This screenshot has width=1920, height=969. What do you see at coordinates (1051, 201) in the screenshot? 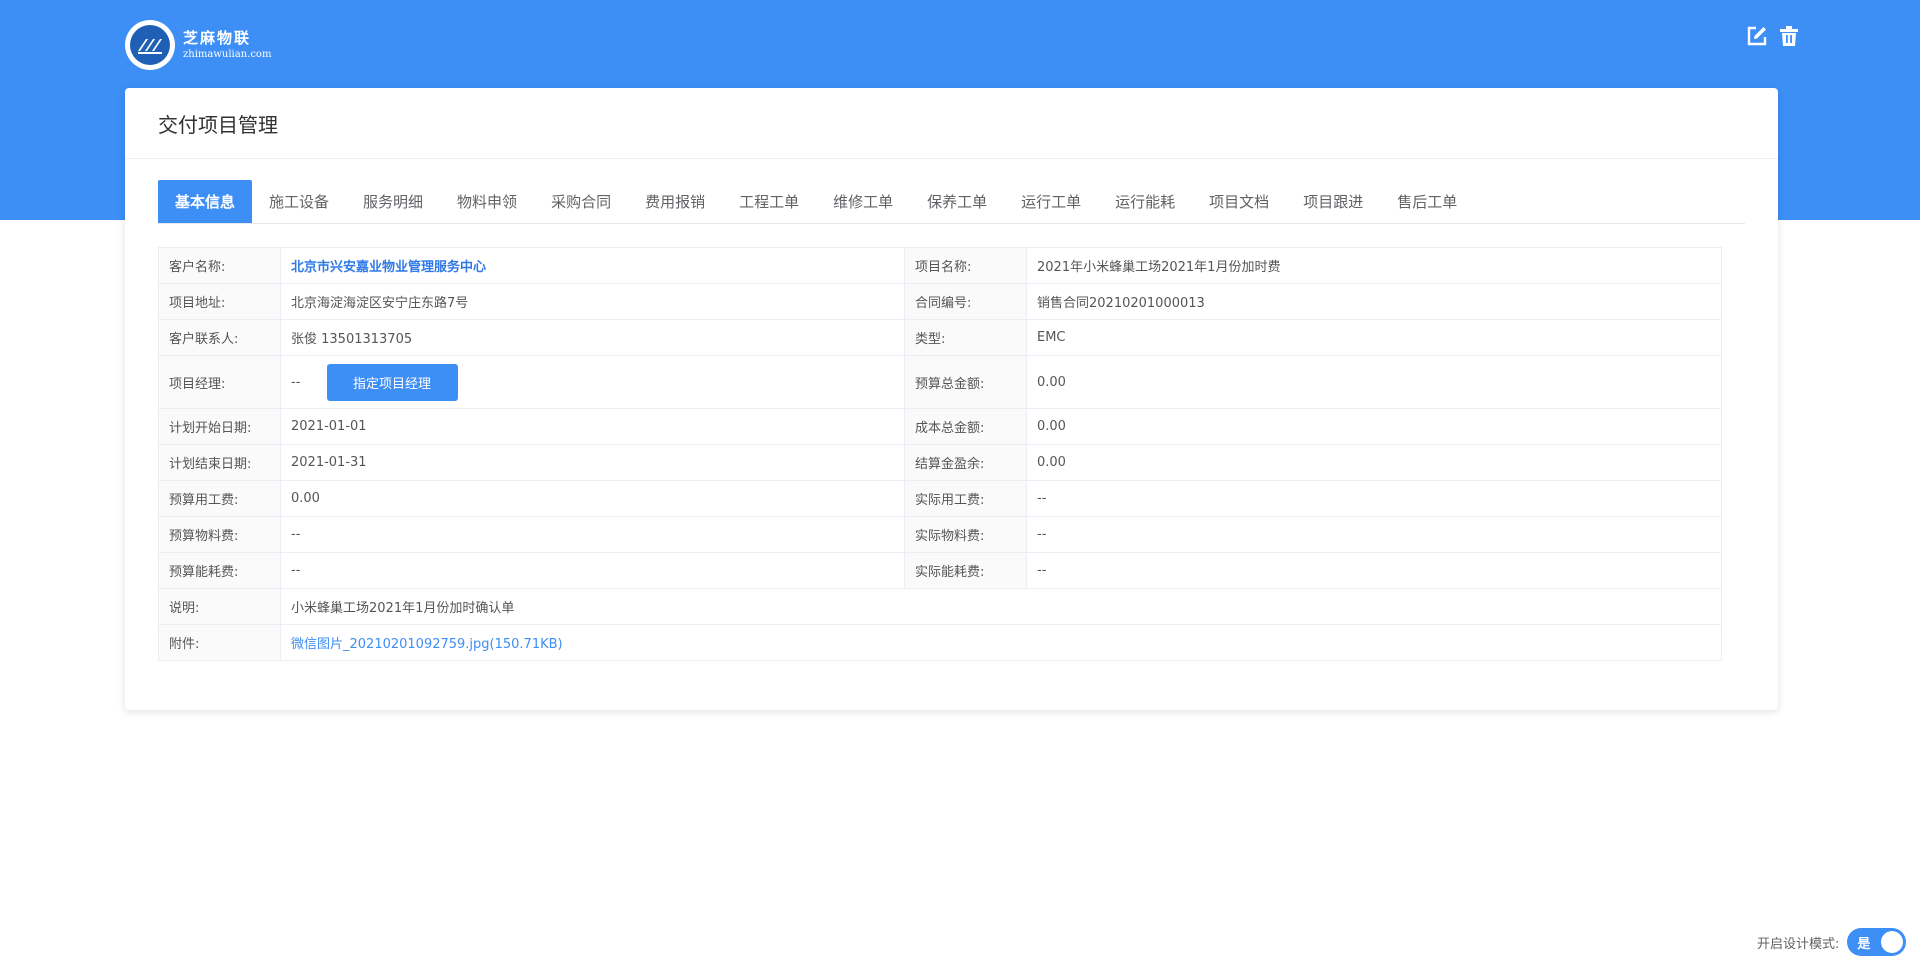
I see `tab-operation-orders: 运行工单` at bounding box center [1051, 201].